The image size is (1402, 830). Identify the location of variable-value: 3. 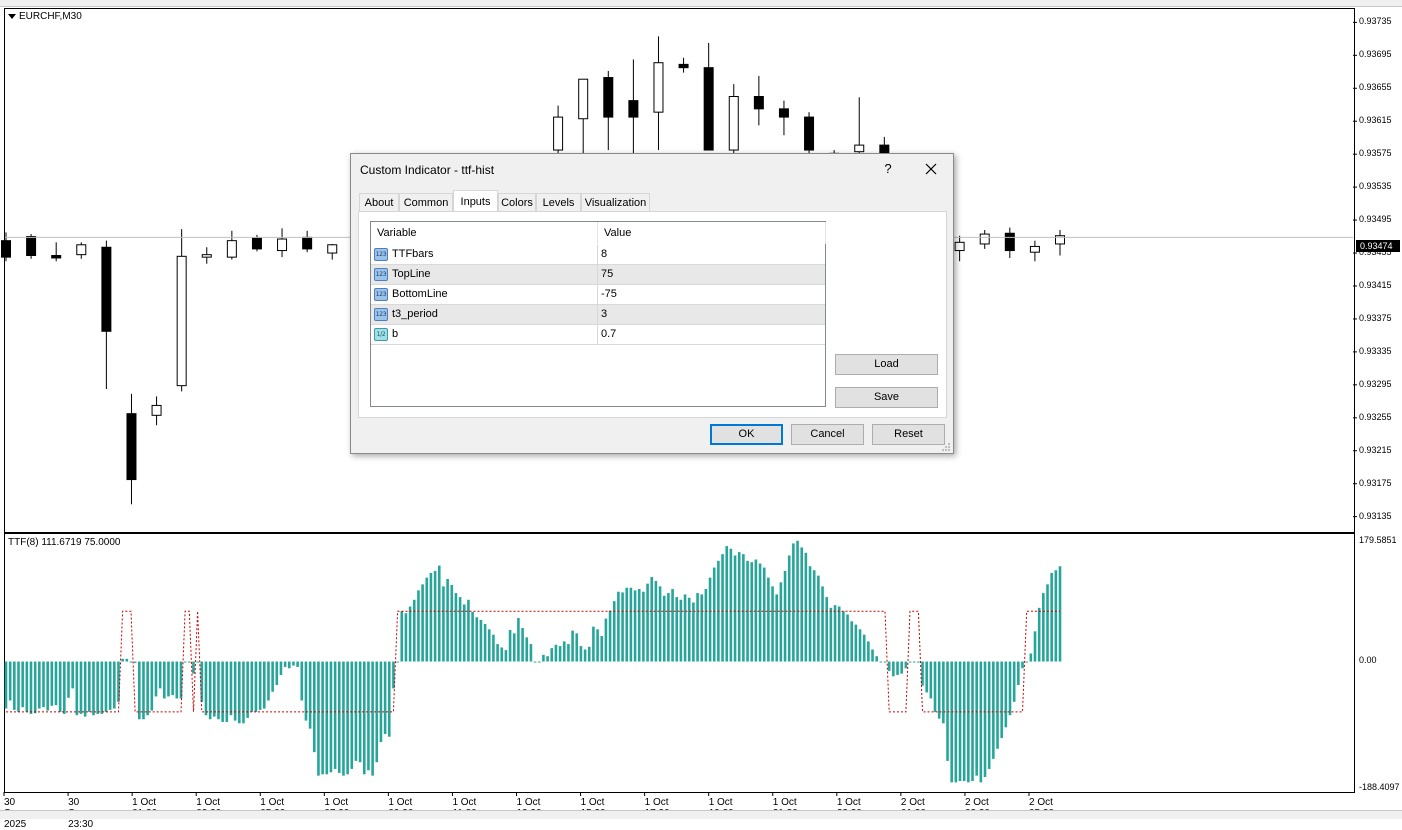
(604, 314).